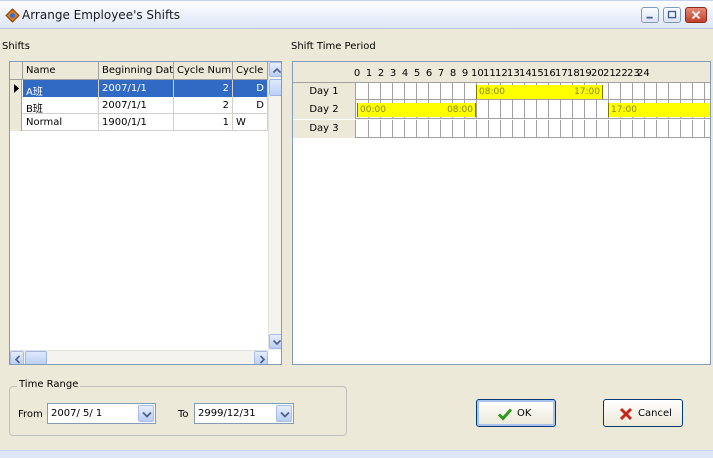 This screenshot has width=713, height=458. What do you see at coordinates (275, 341) in the screenshot?
I see `scroll-down-button` at bounding box center [275, 341].